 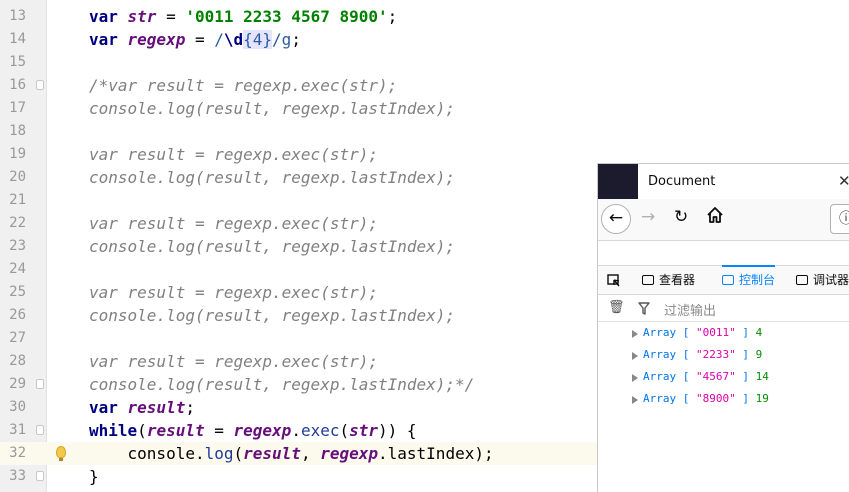 I want to click on line-number: 33, so click(x=17, y=476).